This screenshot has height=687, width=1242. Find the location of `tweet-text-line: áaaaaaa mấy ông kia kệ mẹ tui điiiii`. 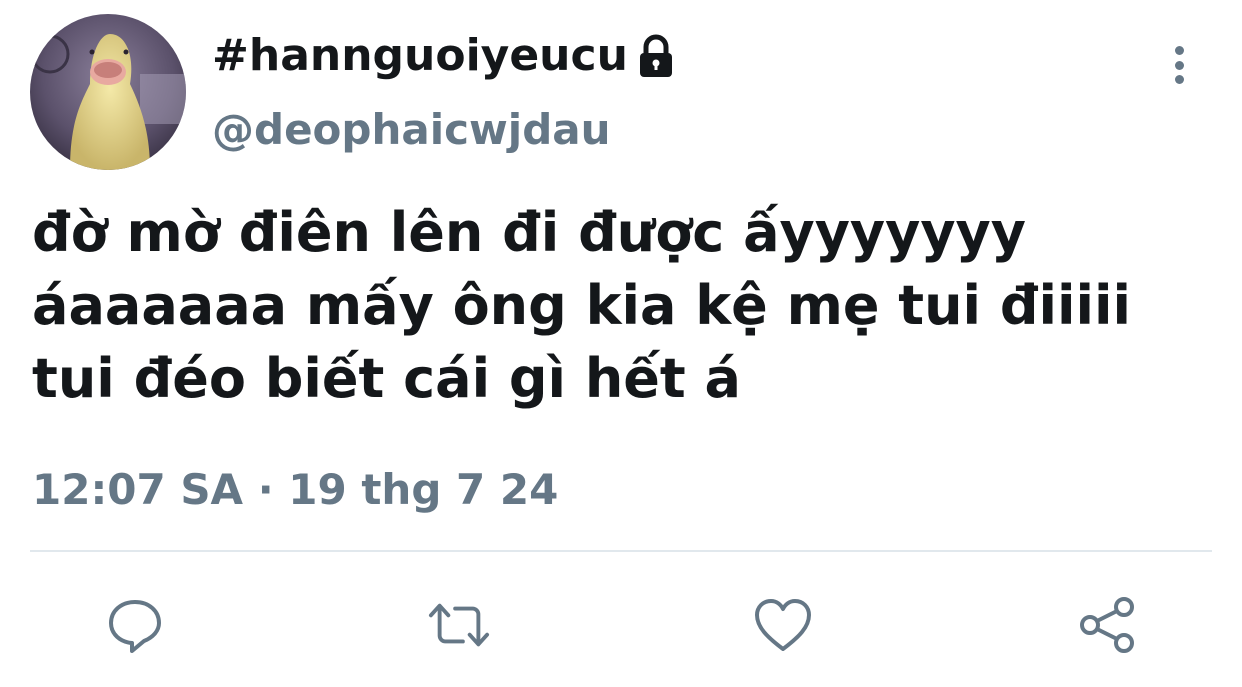

tweet-text-line: áaaaaaa mấy ông kia kệ mẹ tui điiiii is located at coordinates (582, 305).